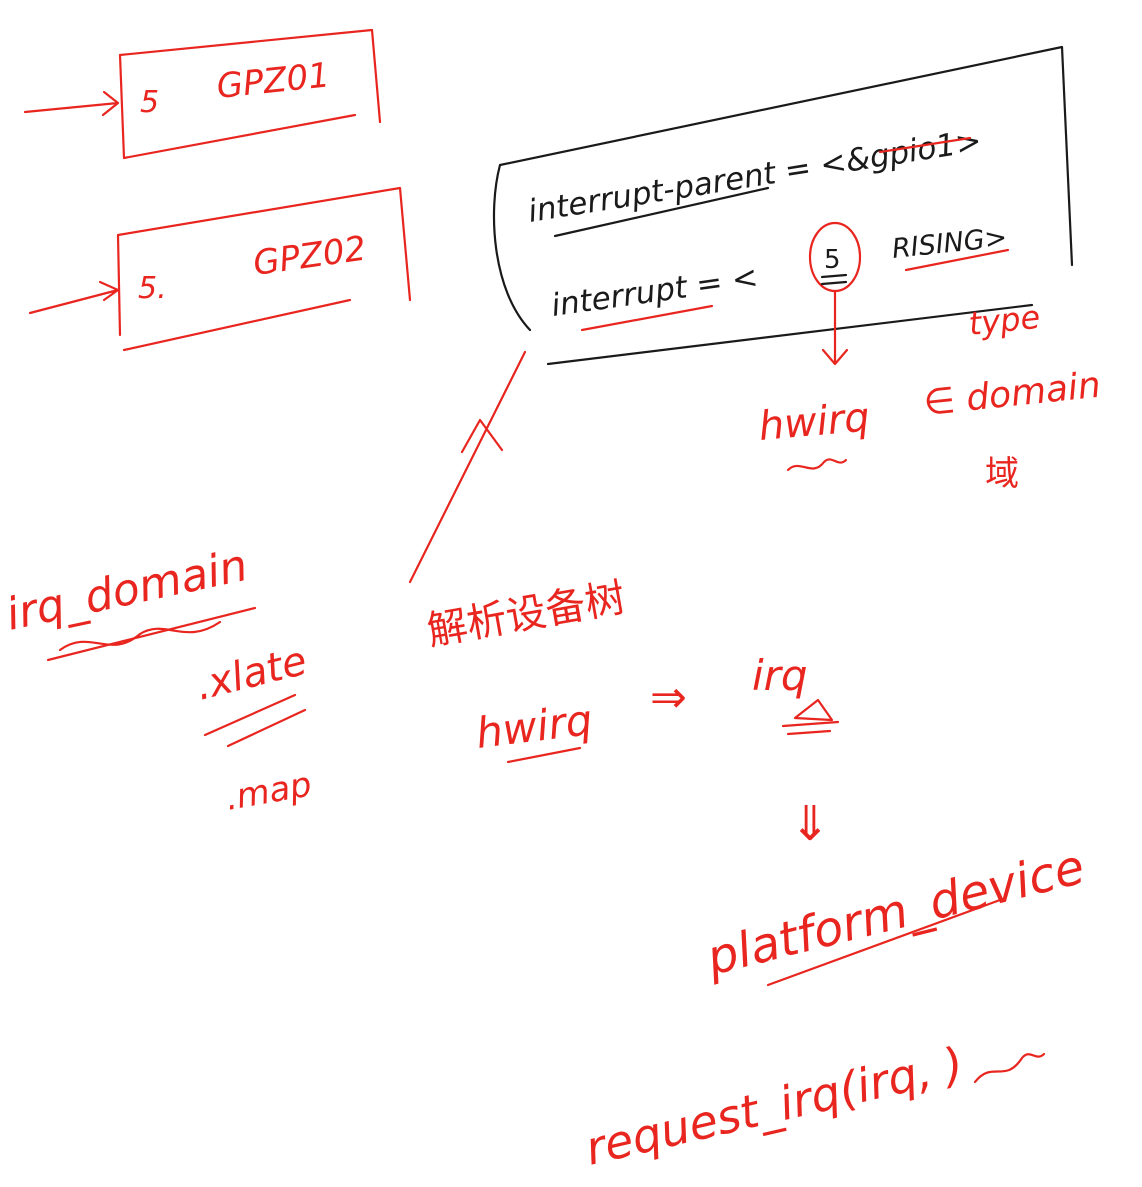 Image resolution: width=1142 pixels, height=1187 pixels. Describe the element at coordinates (668, 697) in the screenshot. I see `flow-arrow: ⇒` at that location.